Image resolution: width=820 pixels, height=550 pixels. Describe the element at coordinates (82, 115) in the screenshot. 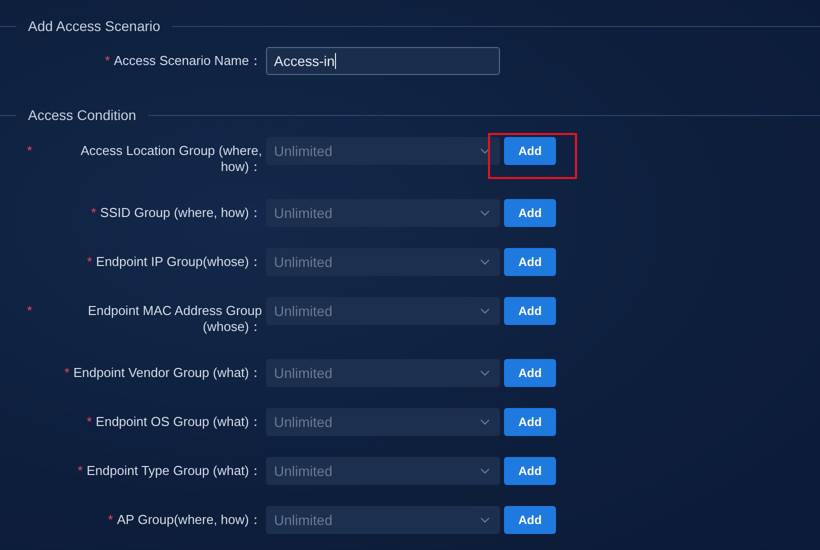

I see `section-title: Access Condition` at that location.